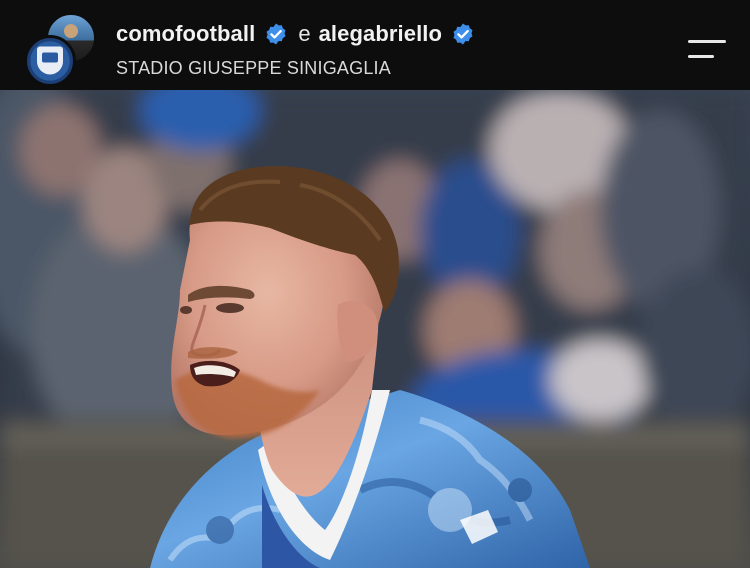 The image size is (750, 568). I want to click on collab-avatars, so click(61, 50).